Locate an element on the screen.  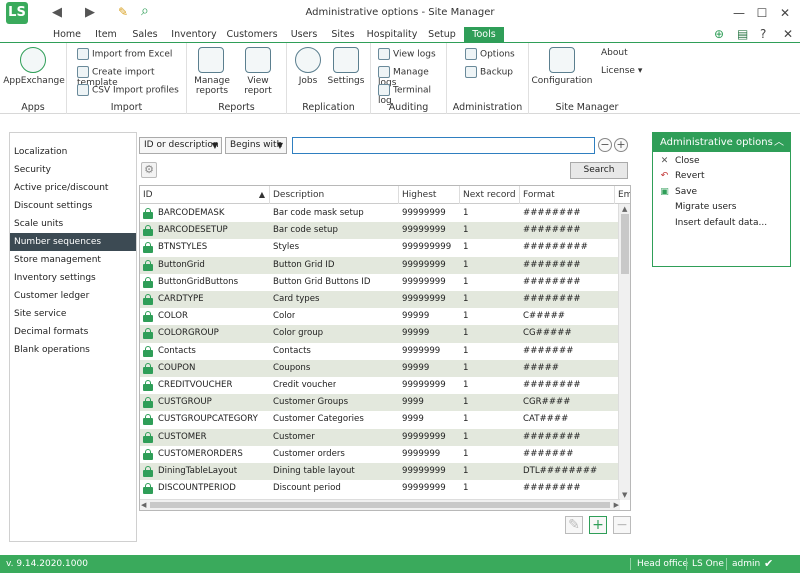
table-row: CUSTGROUP Customer Groups 9999 1 CGR#### is located at coordinates (379, 403).